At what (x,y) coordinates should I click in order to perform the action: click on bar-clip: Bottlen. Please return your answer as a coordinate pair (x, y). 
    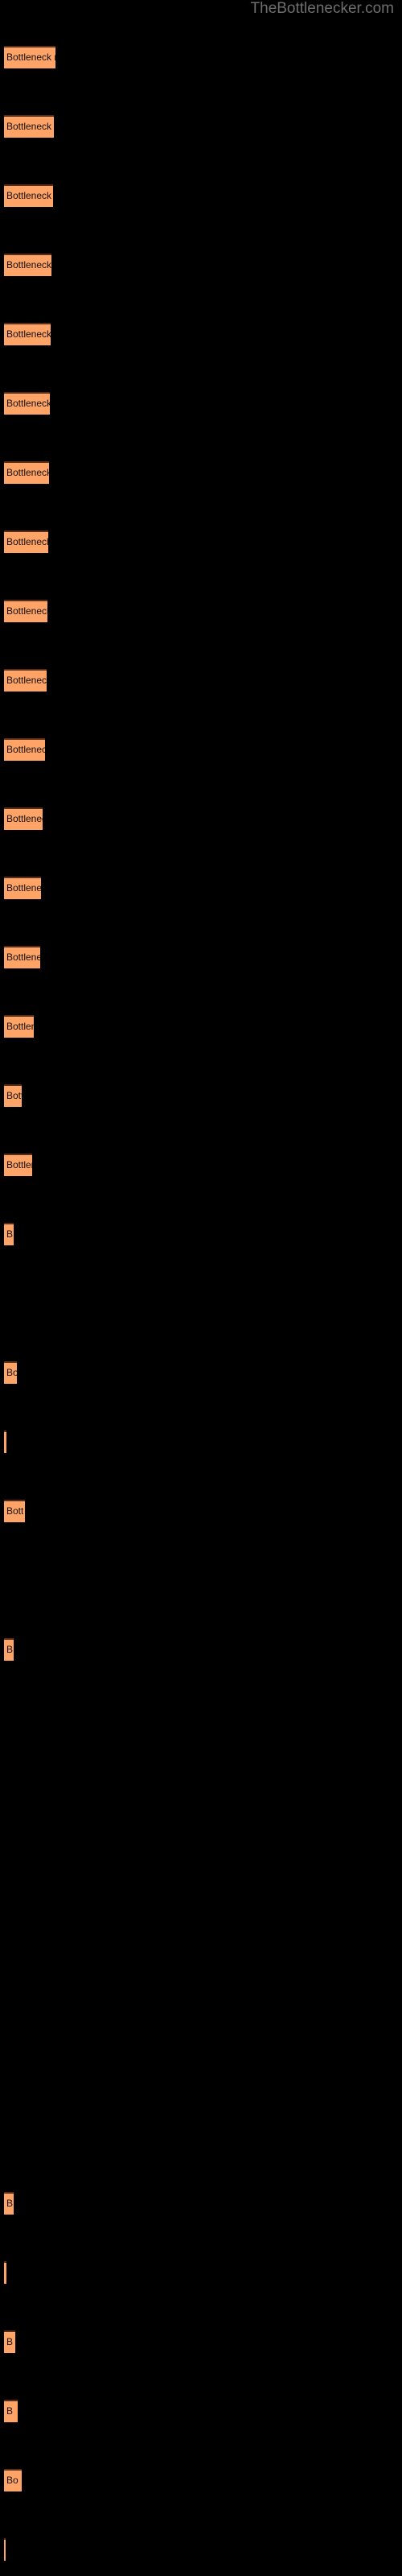
    Looking at the image, I should click on (18, 1165).